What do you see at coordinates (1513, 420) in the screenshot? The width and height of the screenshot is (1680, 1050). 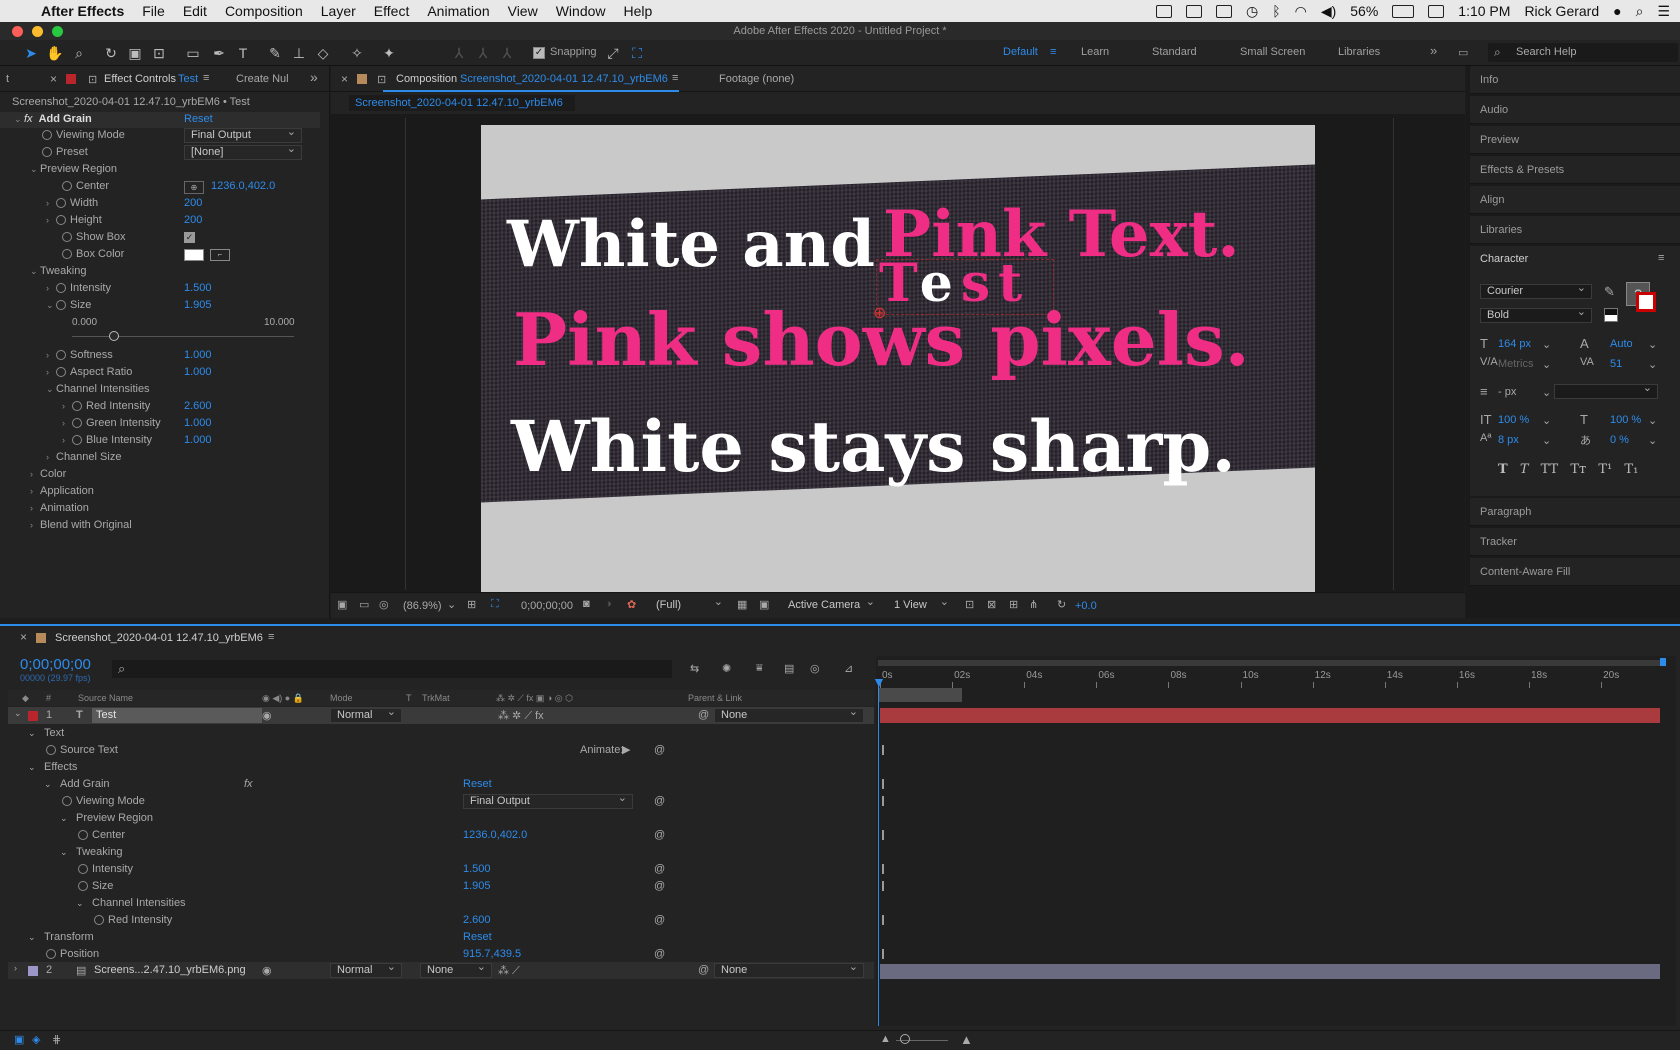 I see `vertical-scale-value: 100 %` at bounding box center [1513, 420].